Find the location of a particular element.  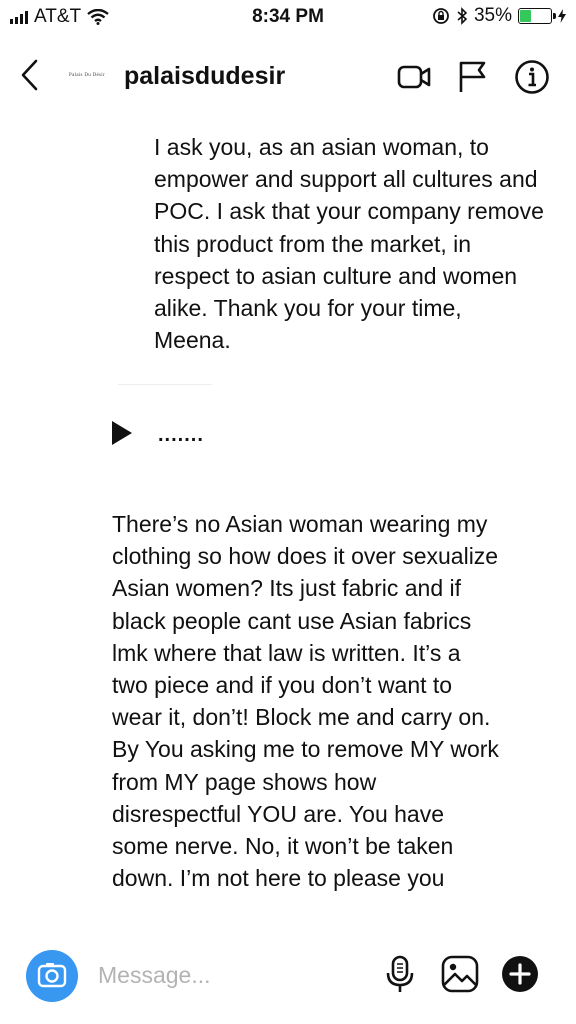

bluetooth-icon is located at coordinates (462, 16).